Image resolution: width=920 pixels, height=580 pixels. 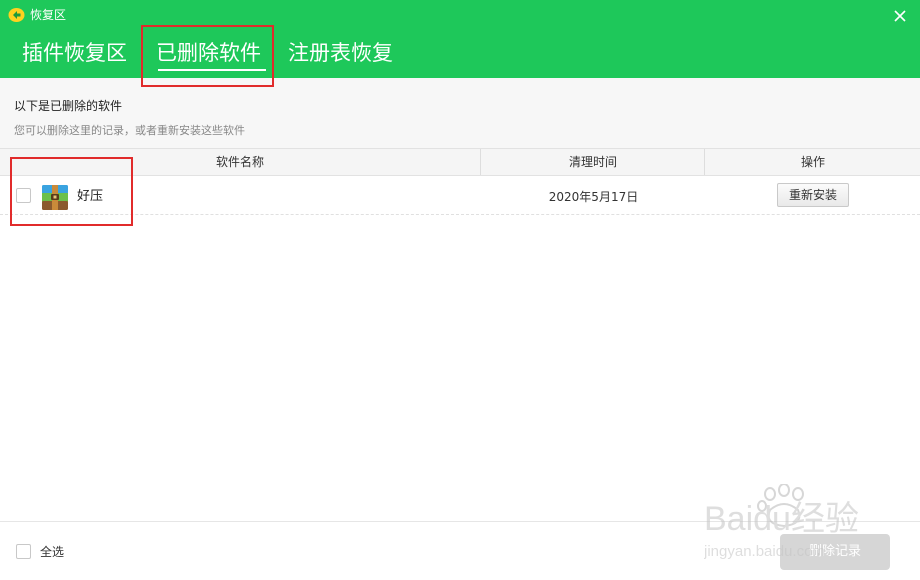 What do you see at coordinates (900, 16) in the screenshot?
I see `close-icon` at bounding box center [900, 16].